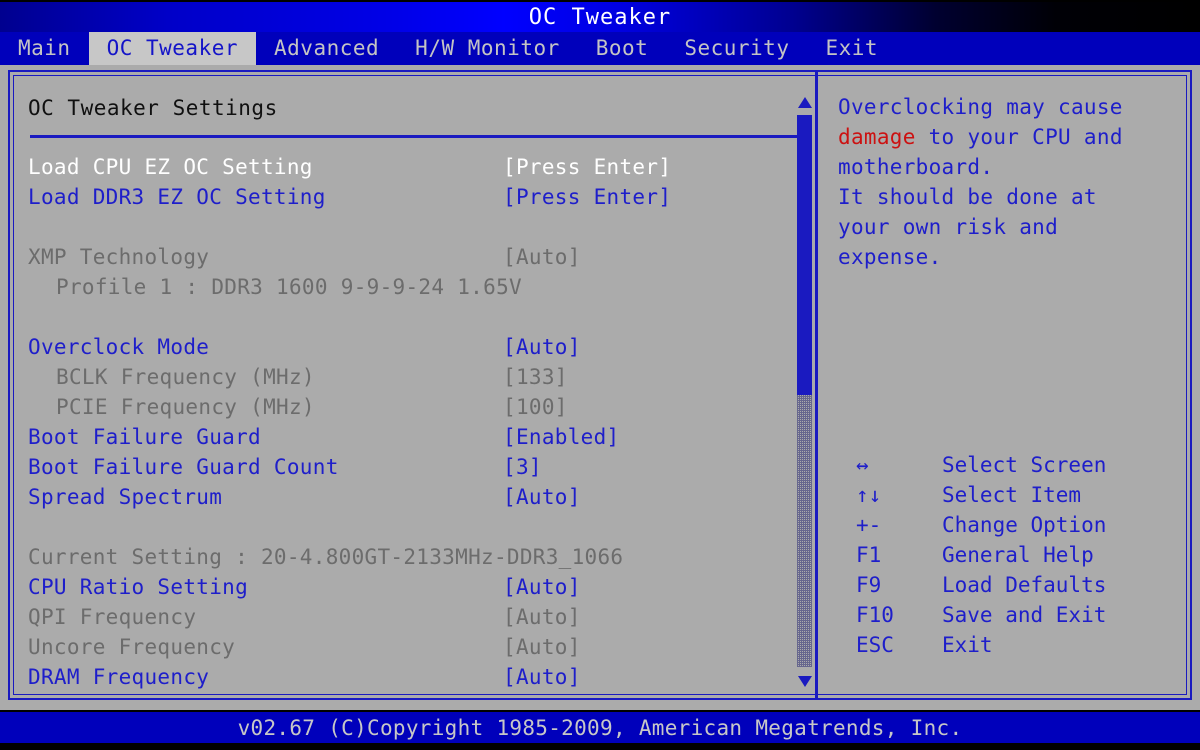 This screenshot has height=750, width=1200. What do you see at coordinates (535, 407) in the screenshot?
I see `setting-value: [100]` at bounding box center [535, 407].